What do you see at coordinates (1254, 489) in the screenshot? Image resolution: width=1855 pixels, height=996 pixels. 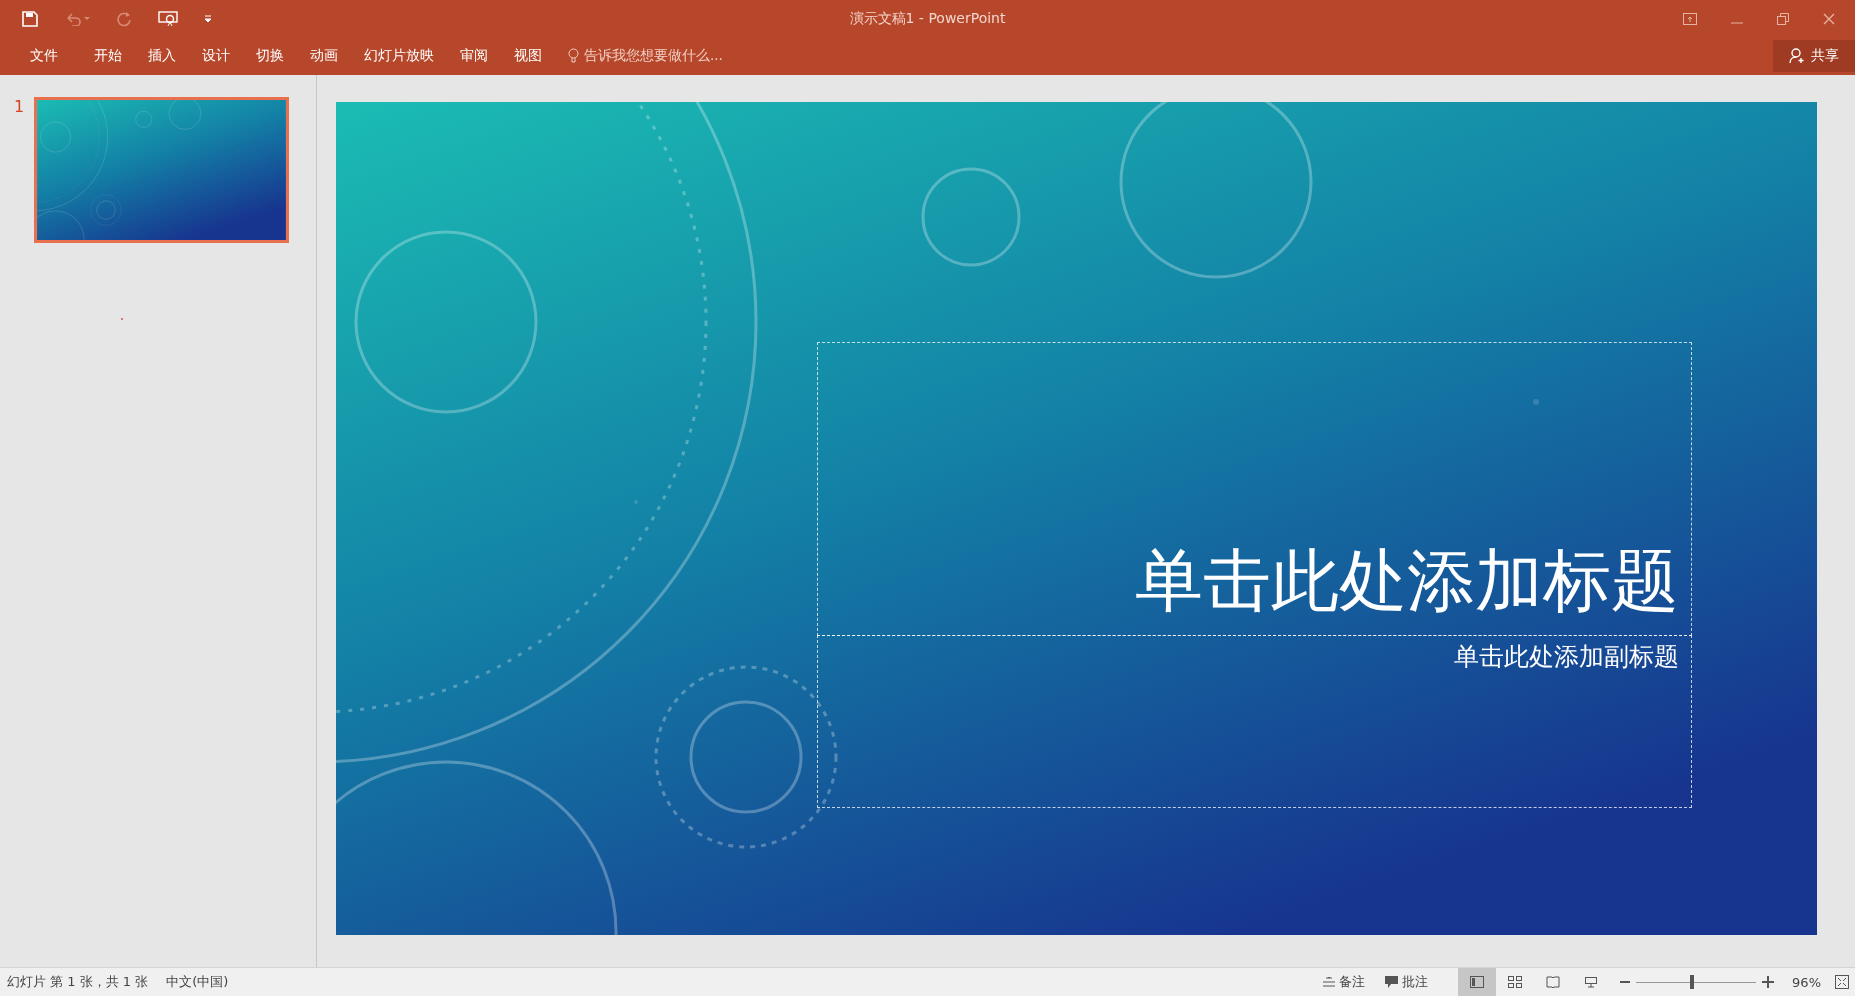 I see `title-placeholder: 单击此处添加标题` at bounding box center [1254, 489].